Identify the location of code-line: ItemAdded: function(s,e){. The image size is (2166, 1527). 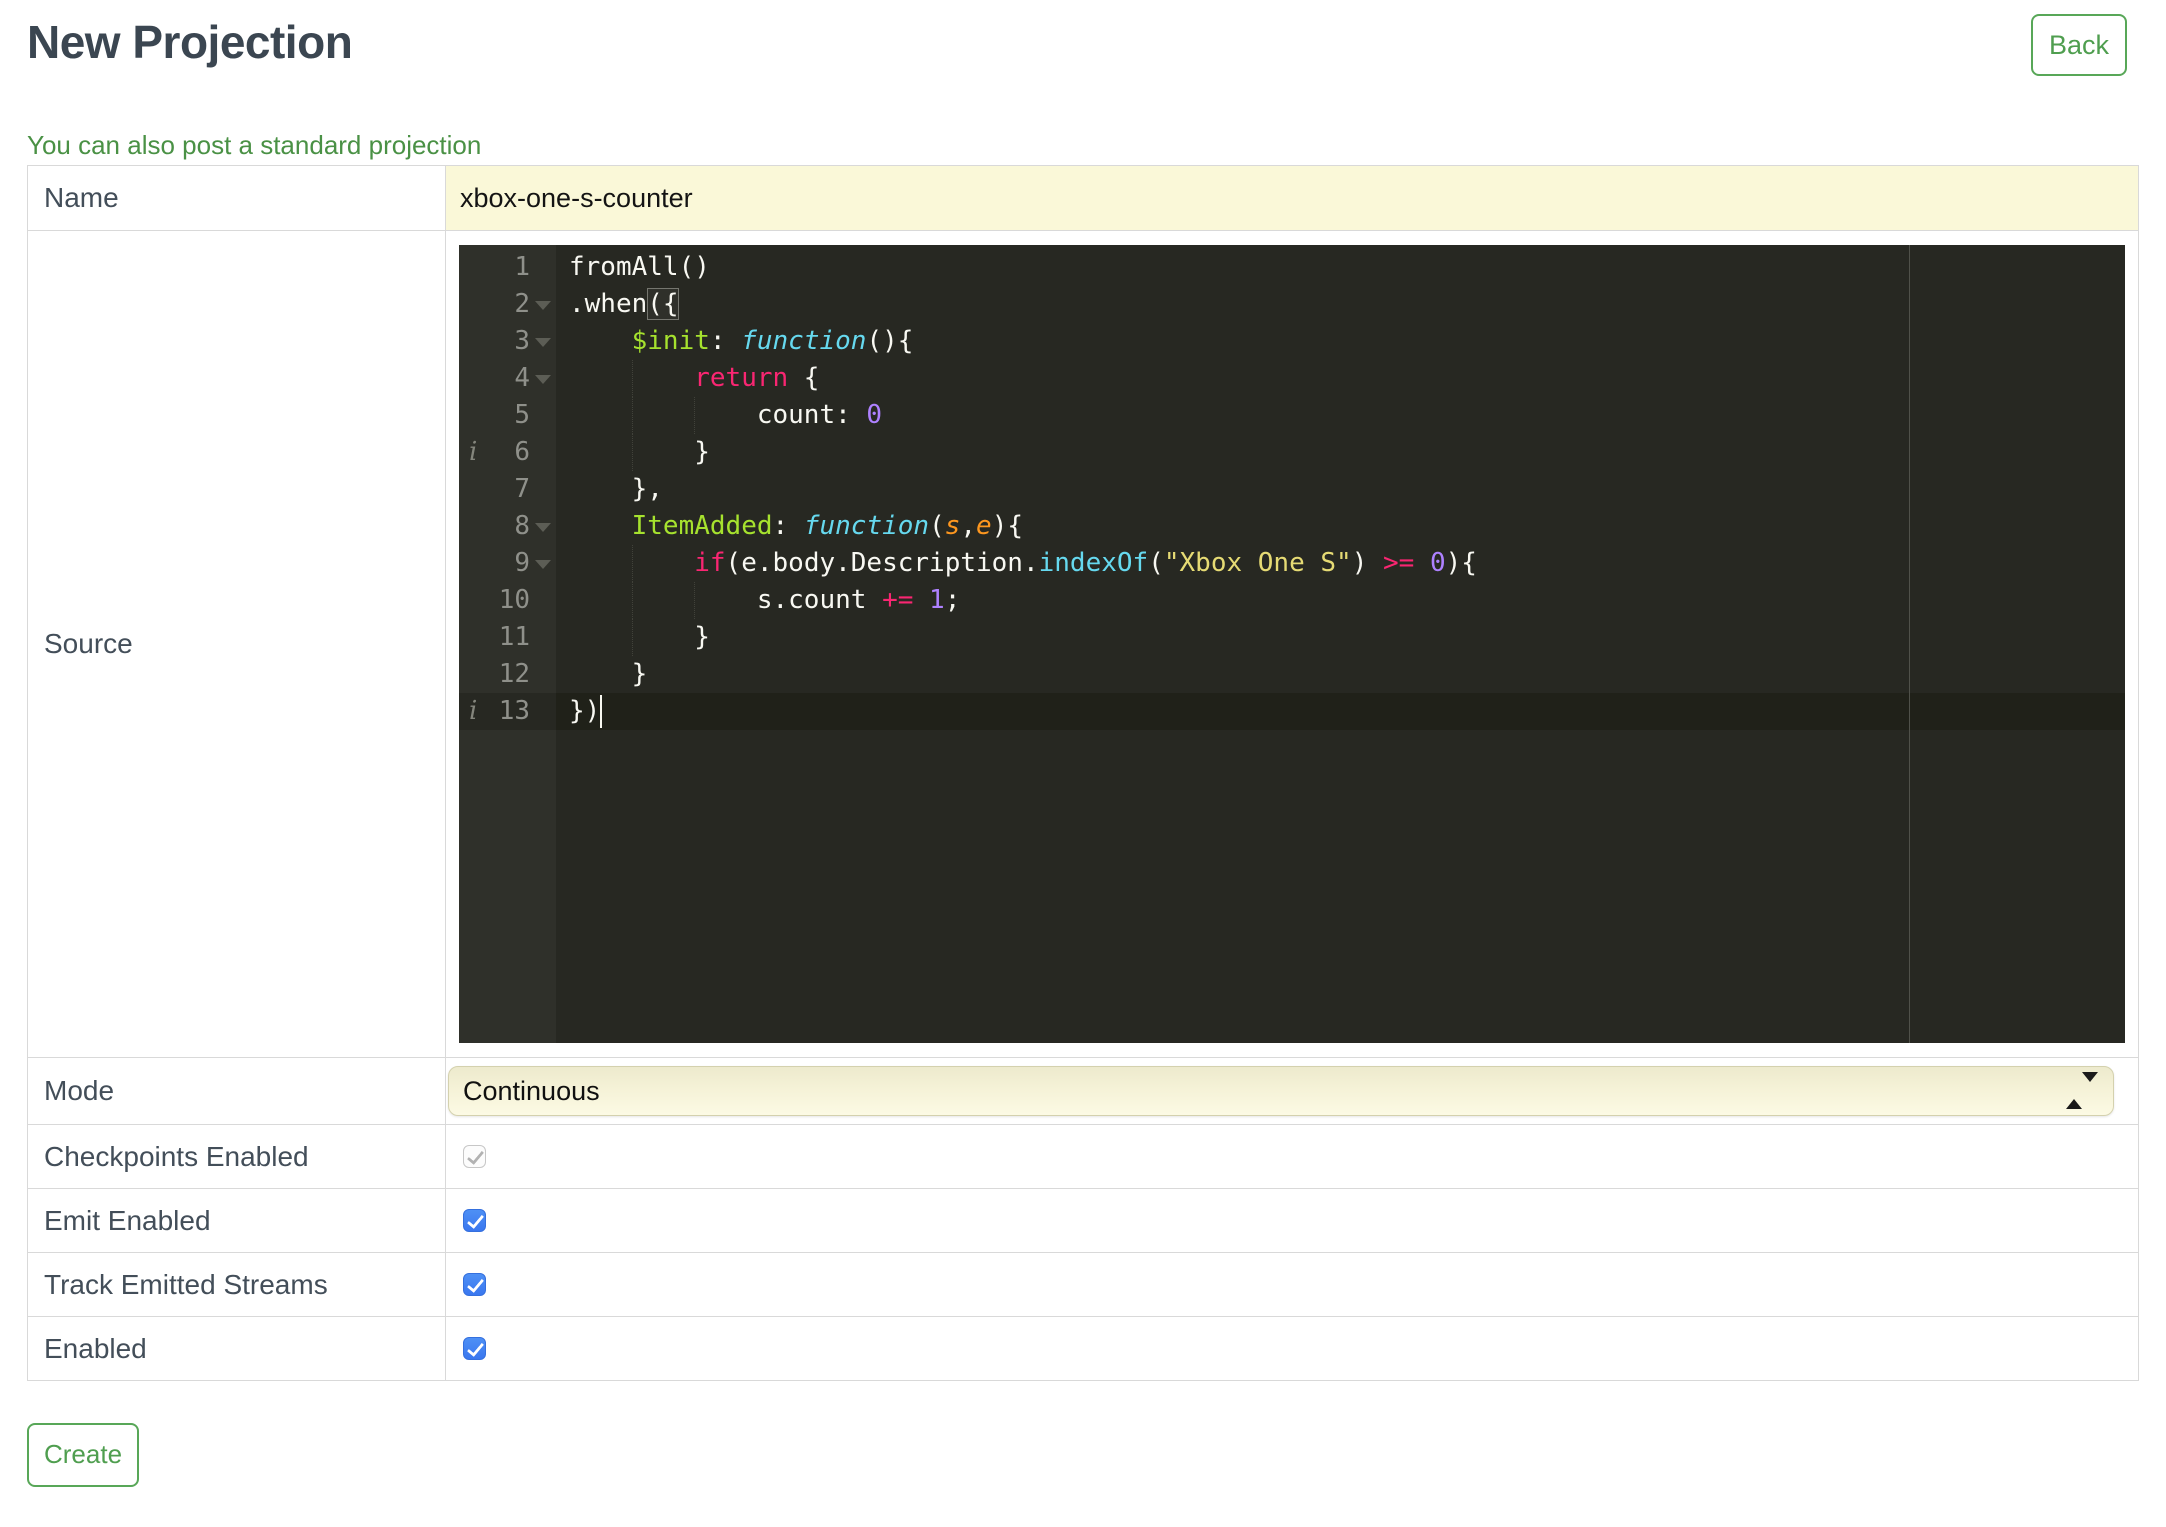
(827, 526).